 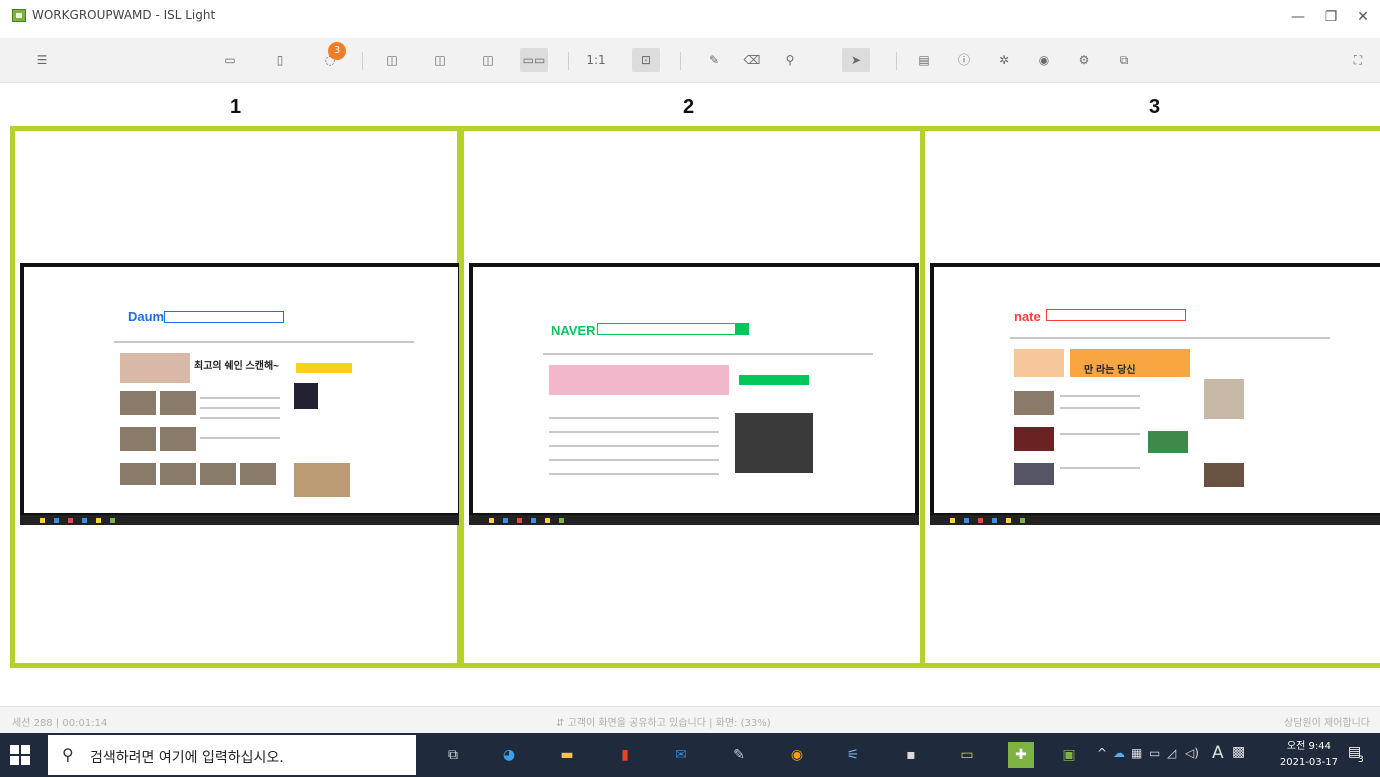 What do you see at coordinates (967, 755) in the screenshot?
I see `isl-app-icon: ▭` at bounding box center [967, 755].